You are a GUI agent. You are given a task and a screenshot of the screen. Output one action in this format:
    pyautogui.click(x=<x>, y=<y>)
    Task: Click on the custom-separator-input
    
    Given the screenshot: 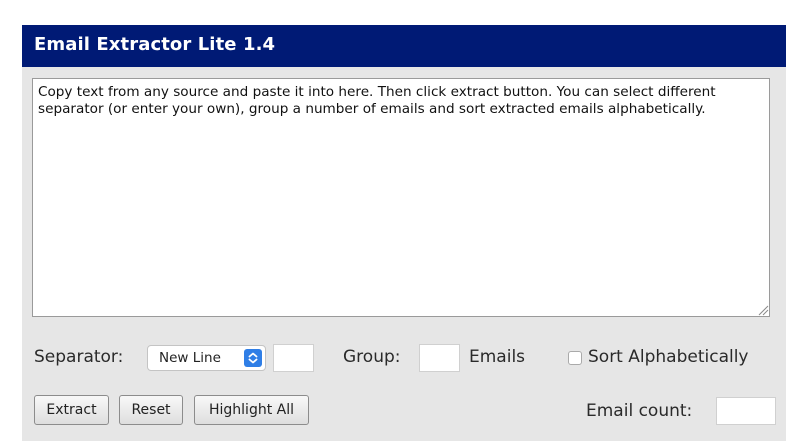 What is the action you would take?
    pyautogui.click(x=293, y=358)
    